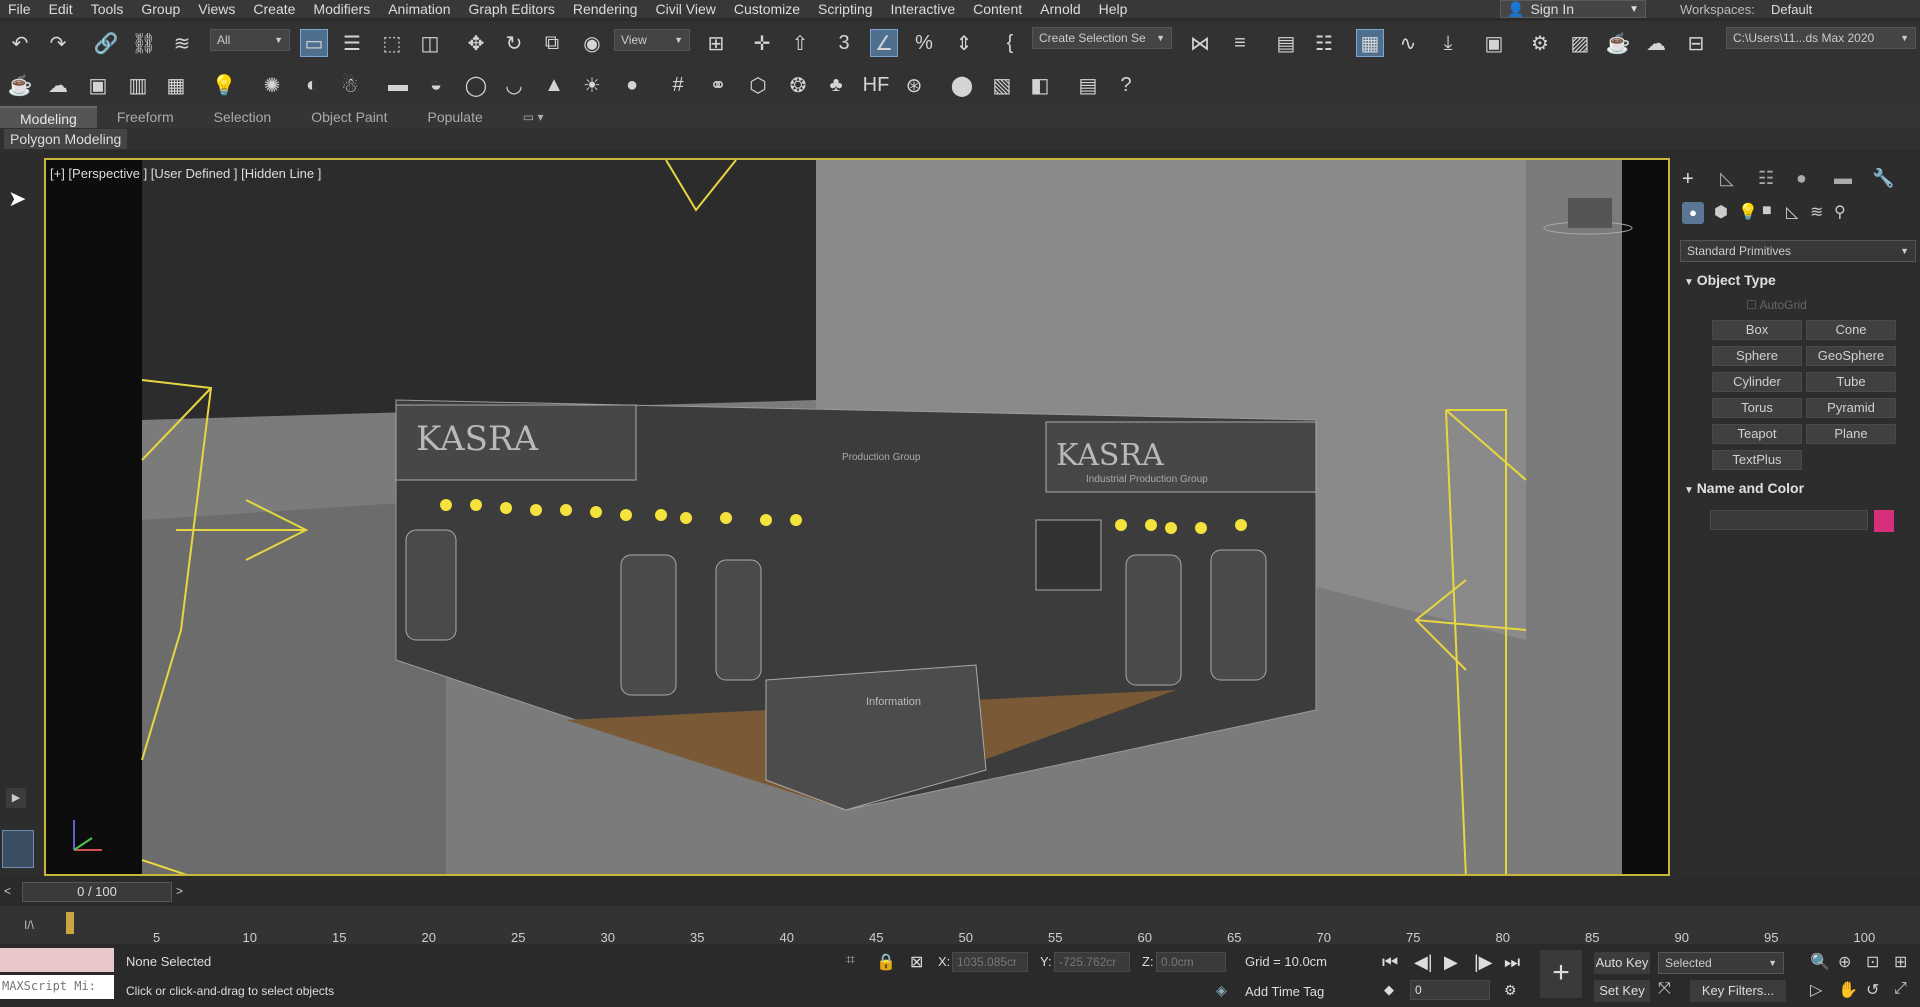  What do you see at coordinates (1789, 520) in the screenshot?
I see `object-name-input` at bounding box center [1789, 520].